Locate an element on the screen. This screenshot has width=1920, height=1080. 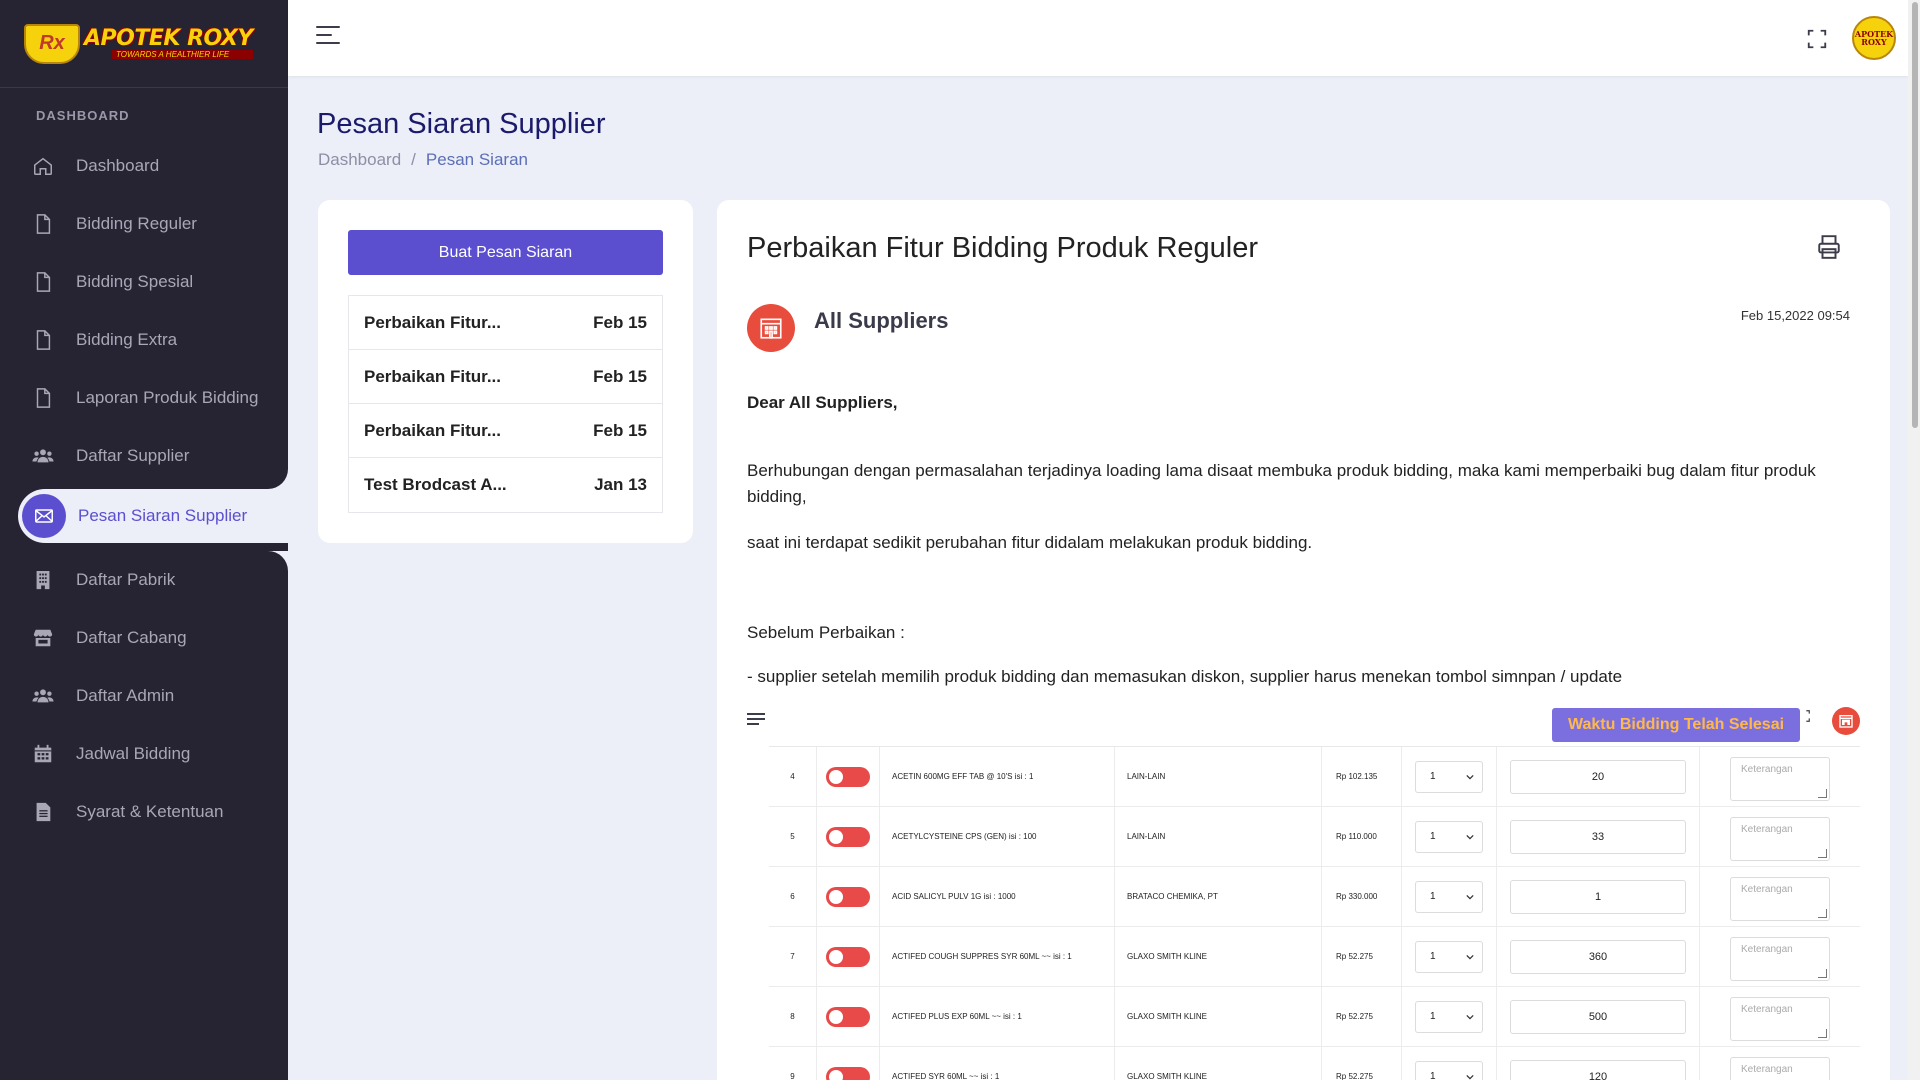
sidebar-item-label: Bidding Reguler is located at coordinates (136, 223).